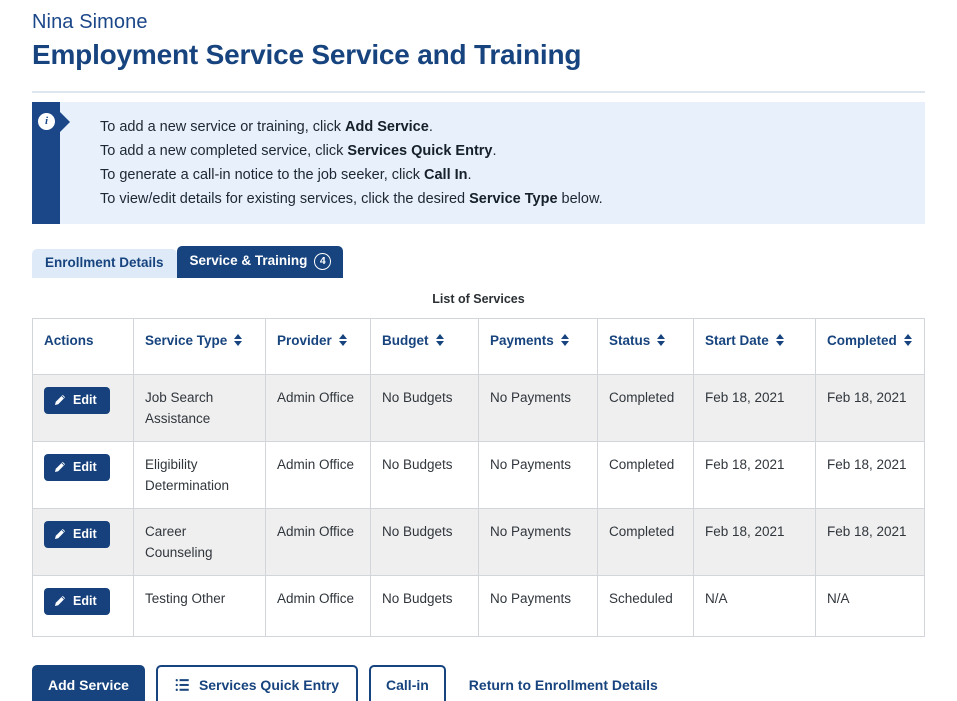  I want to click on column-header-provider: Provider, so click(318, 346).